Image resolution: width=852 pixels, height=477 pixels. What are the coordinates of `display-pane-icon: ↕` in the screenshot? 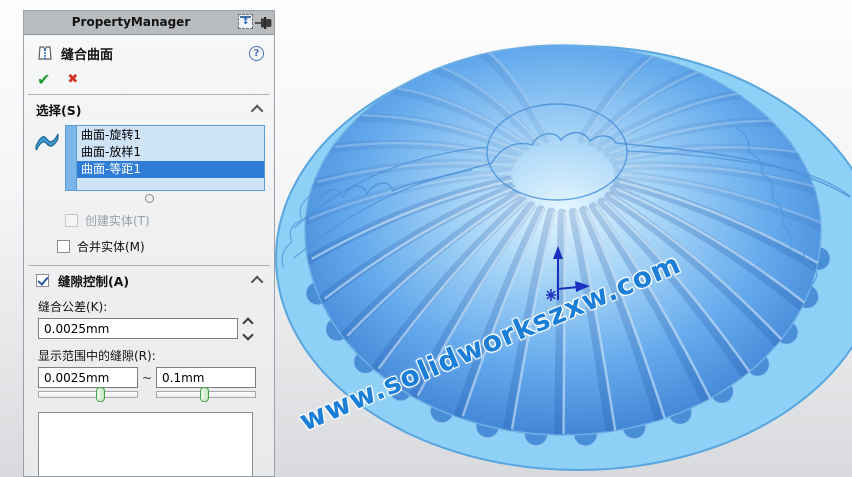 It's located at (245, 21).